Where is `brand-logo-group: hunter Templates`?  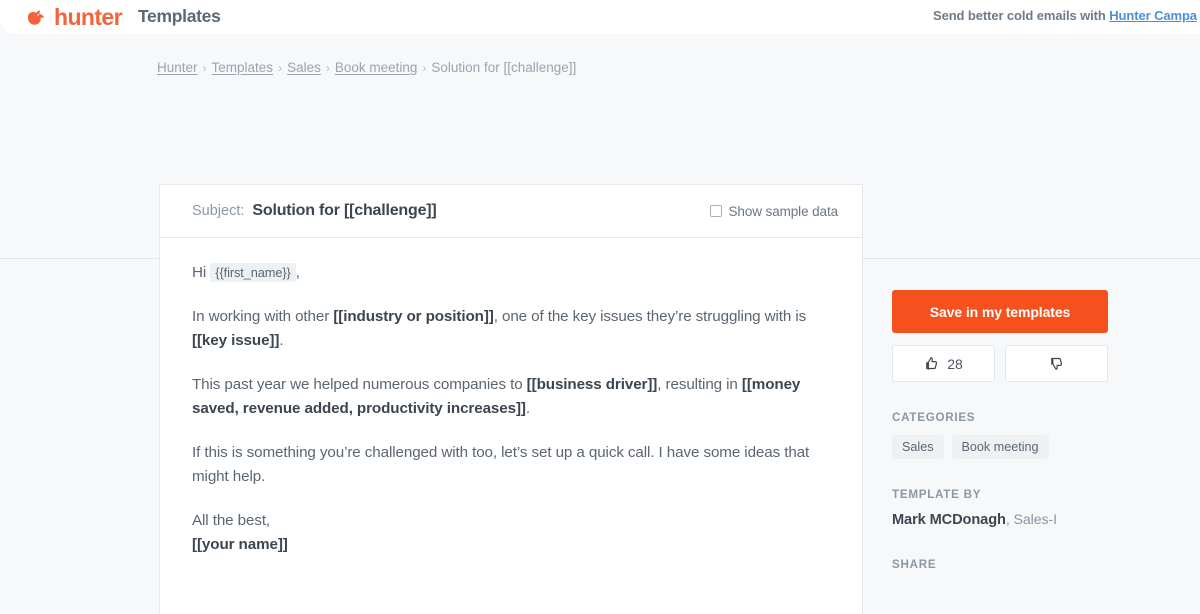 brand-logo-group: hunter Templates is located at coordinates (123, 16).